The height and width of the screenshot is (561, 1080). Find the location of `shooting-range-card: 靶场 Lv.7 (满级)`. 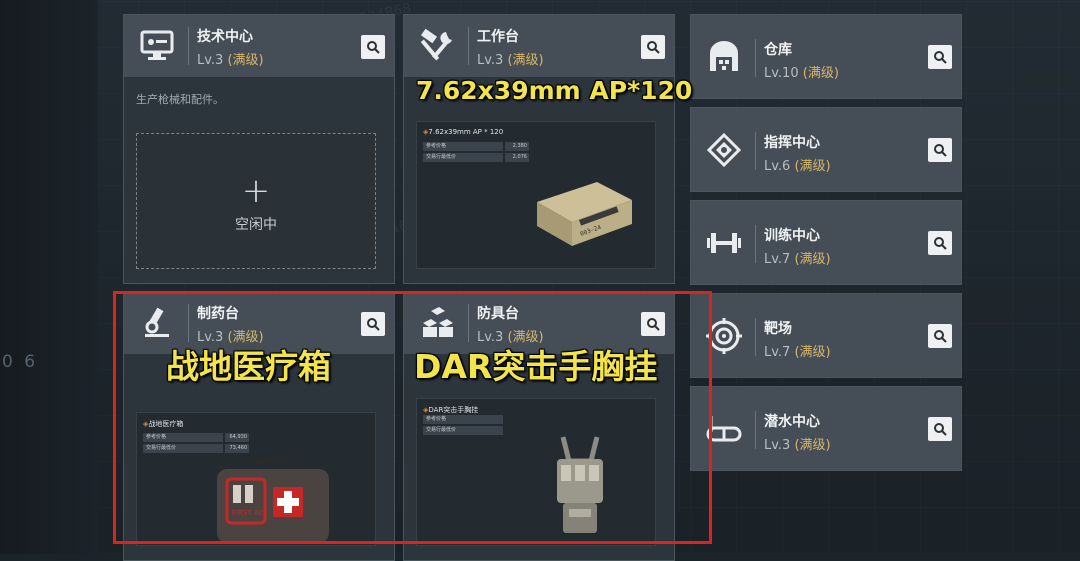

shooting-range-card: 靶场 Lv.7 (满级) is located at coordinates (826, 335).